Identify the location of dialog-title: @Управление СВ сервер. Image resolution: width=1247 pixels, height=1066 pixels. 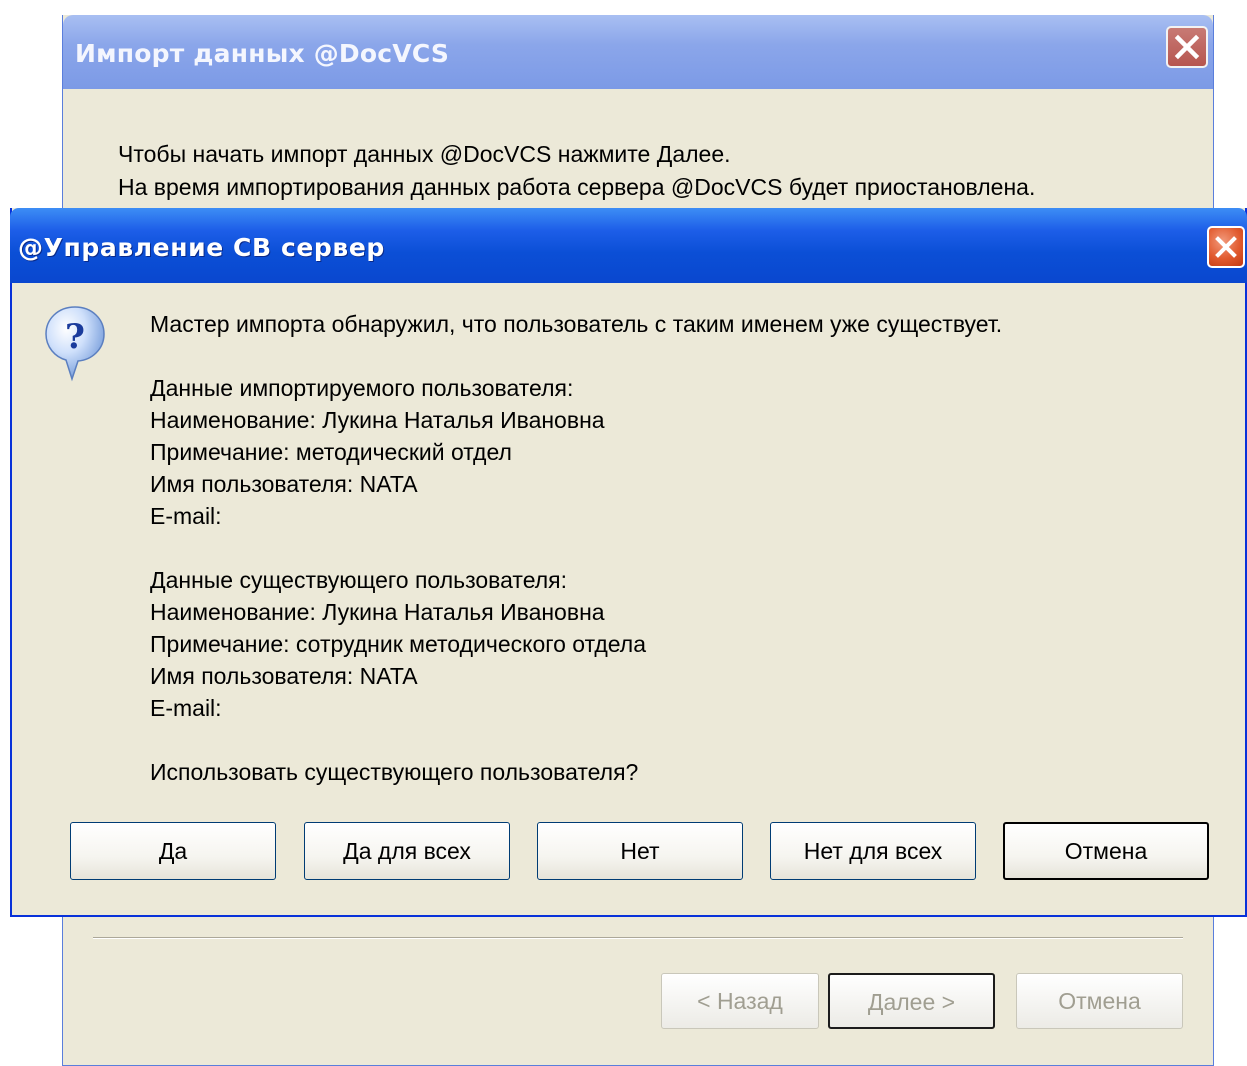
(201, 247).